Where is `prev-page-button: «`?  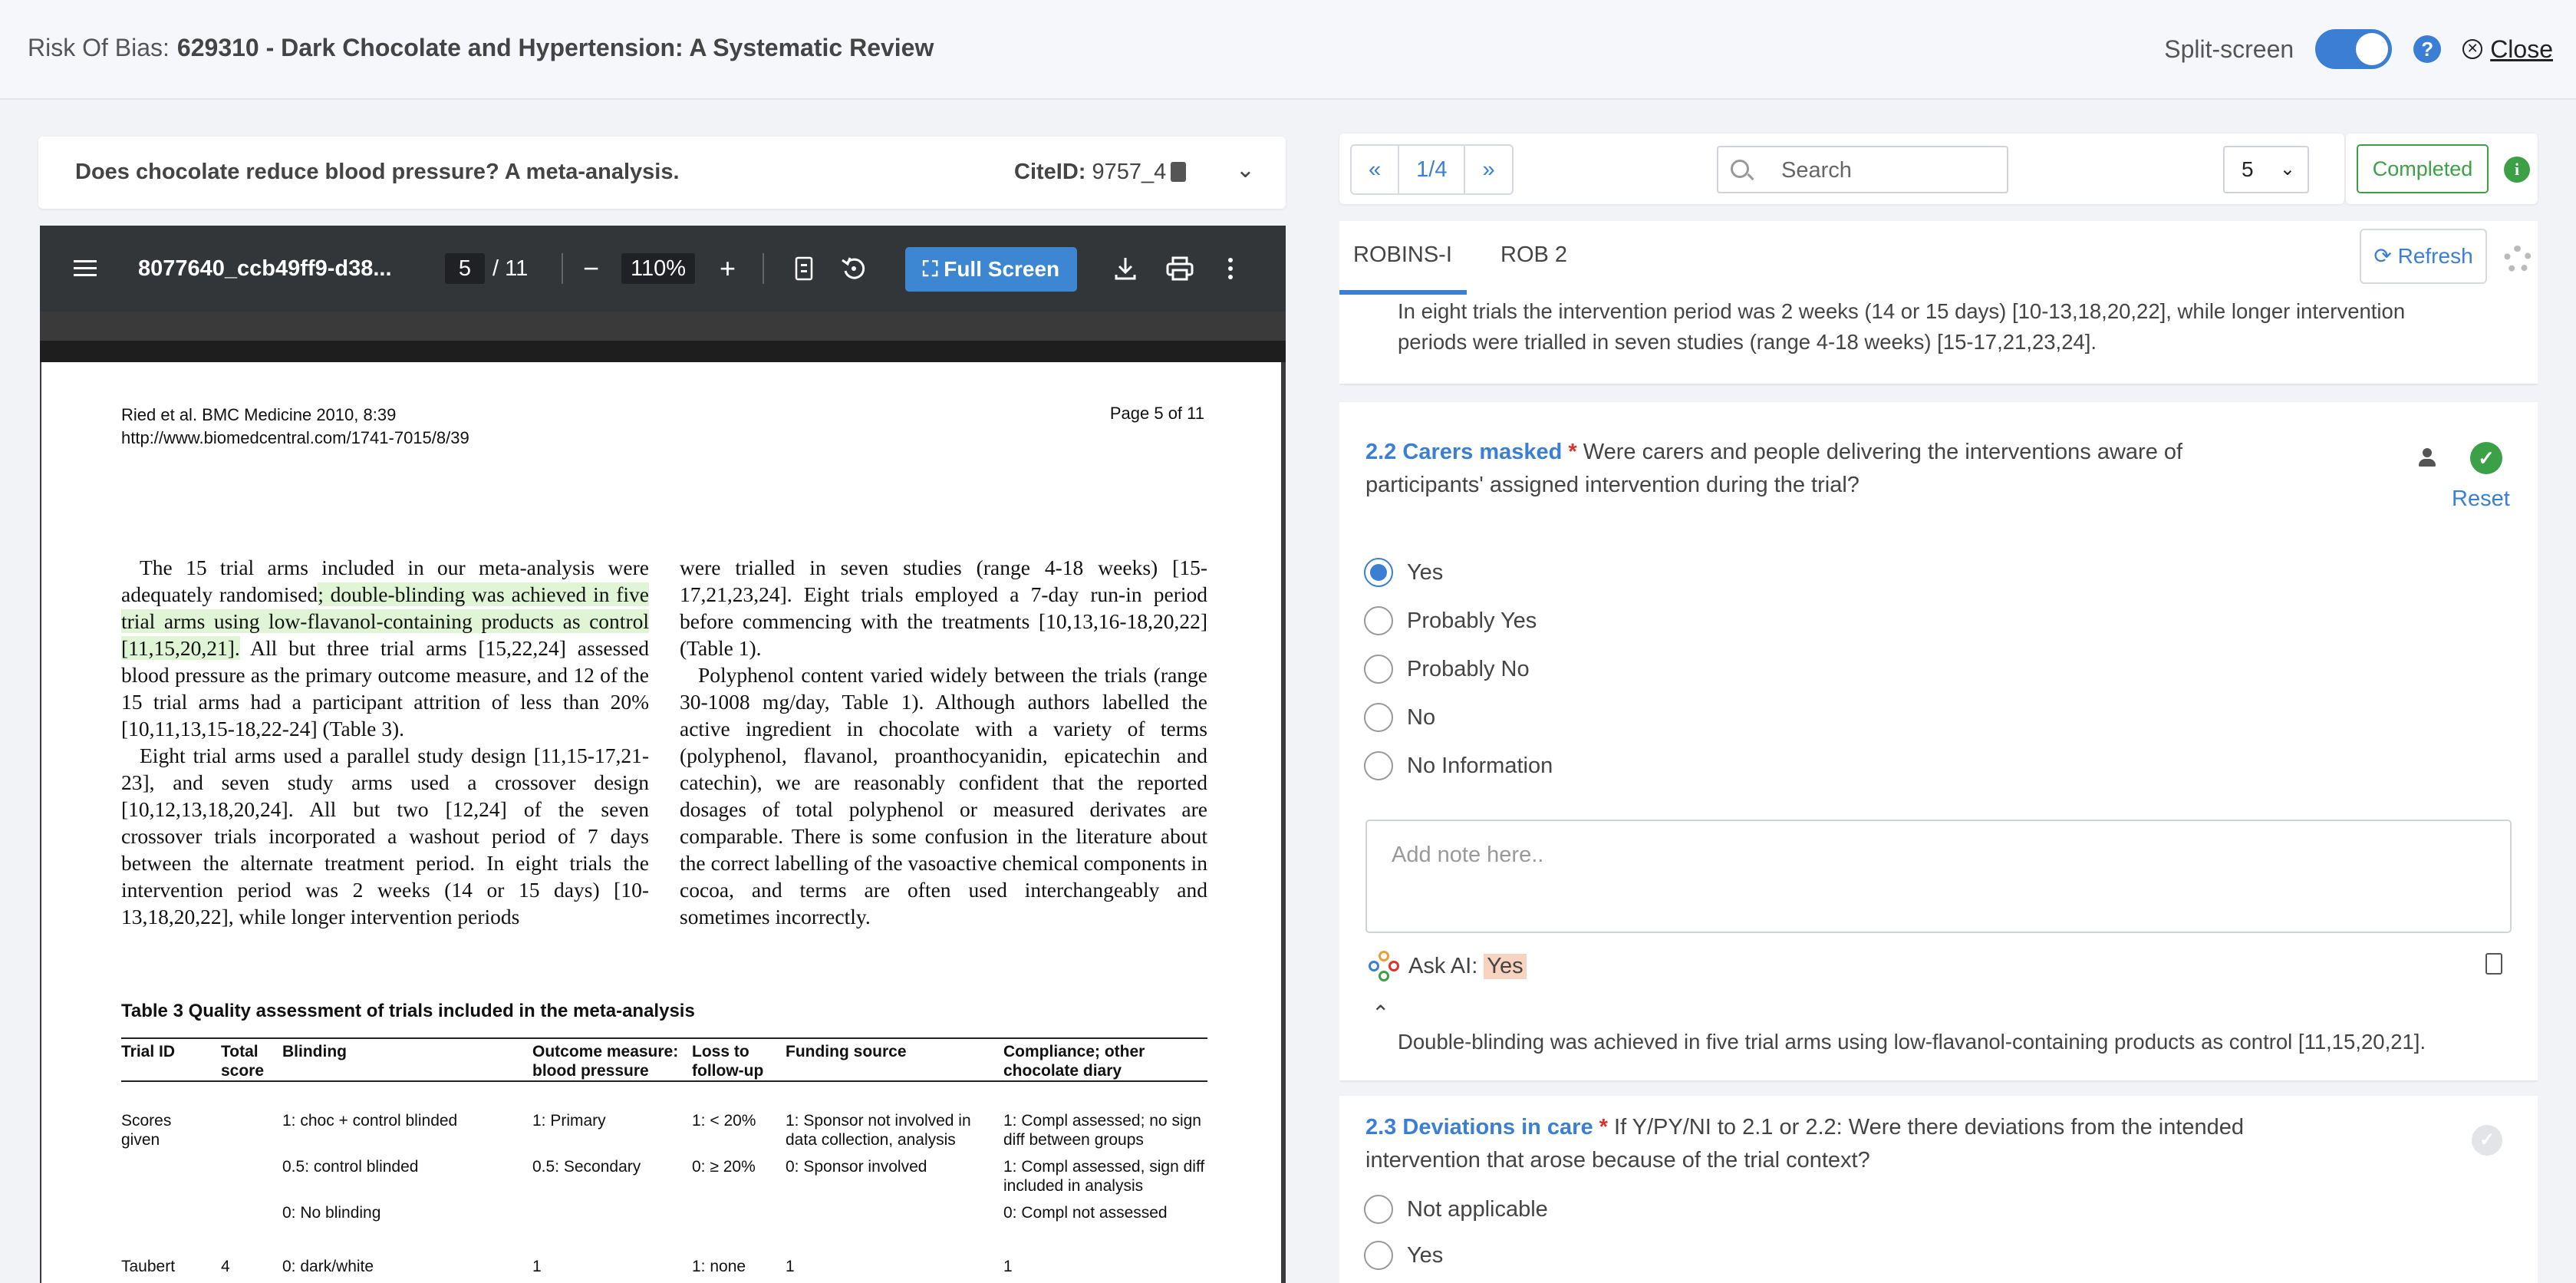 prev-page-button: « is located at coordinates (1376, 170).